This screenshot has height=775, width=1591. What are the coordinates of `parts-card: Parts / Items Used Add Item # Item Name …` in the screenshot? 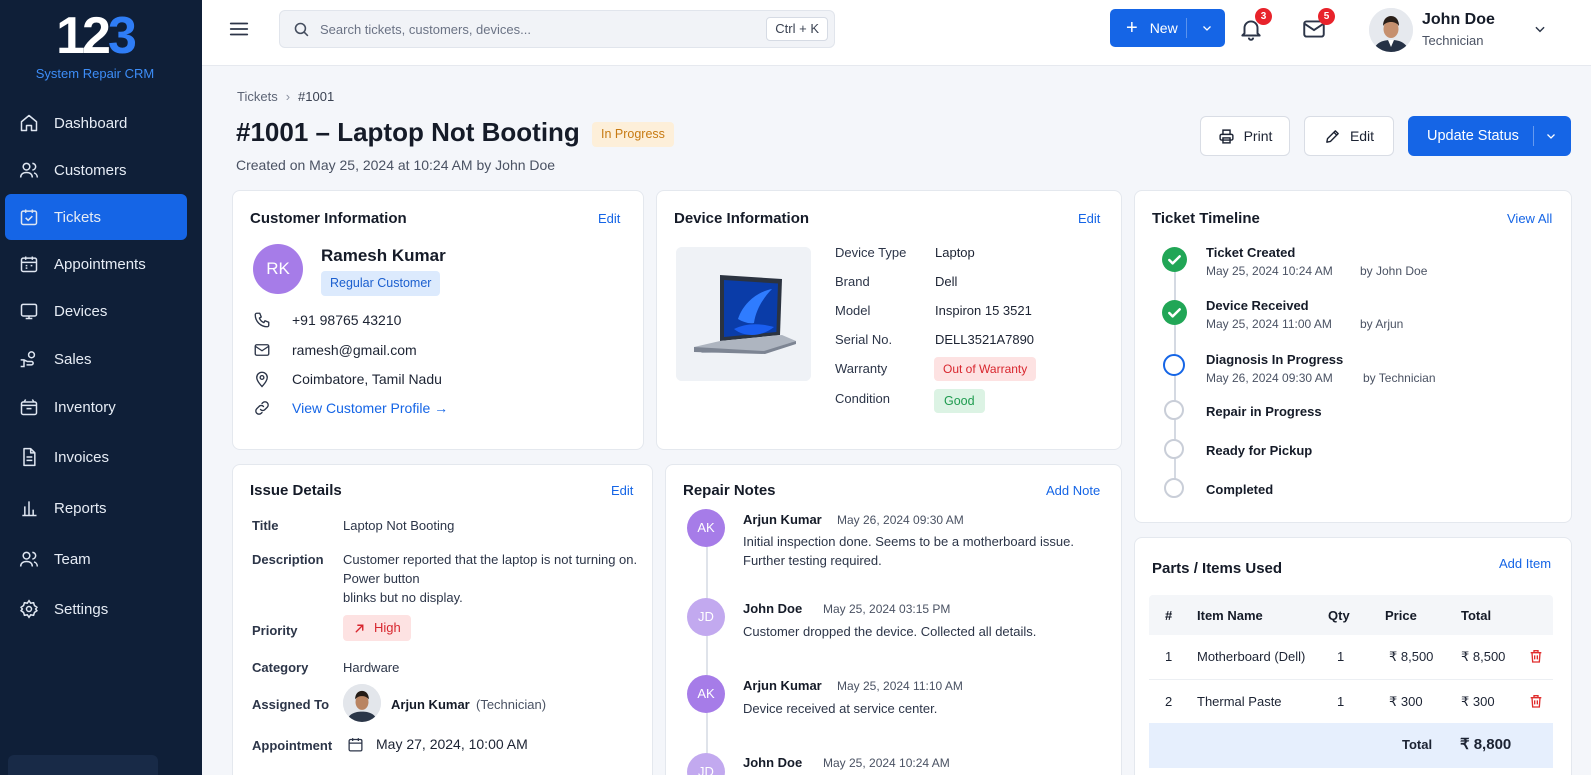 It's located at (1353, 656).